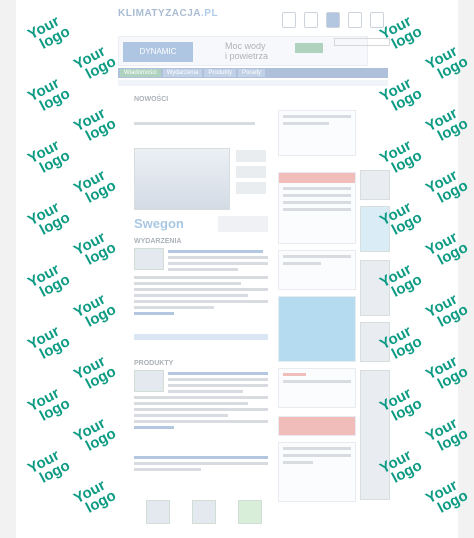 This screenshot has width=474, height=538. I want to click on site-logo: KLIMATYZACJA.PL, so click(168, 13).